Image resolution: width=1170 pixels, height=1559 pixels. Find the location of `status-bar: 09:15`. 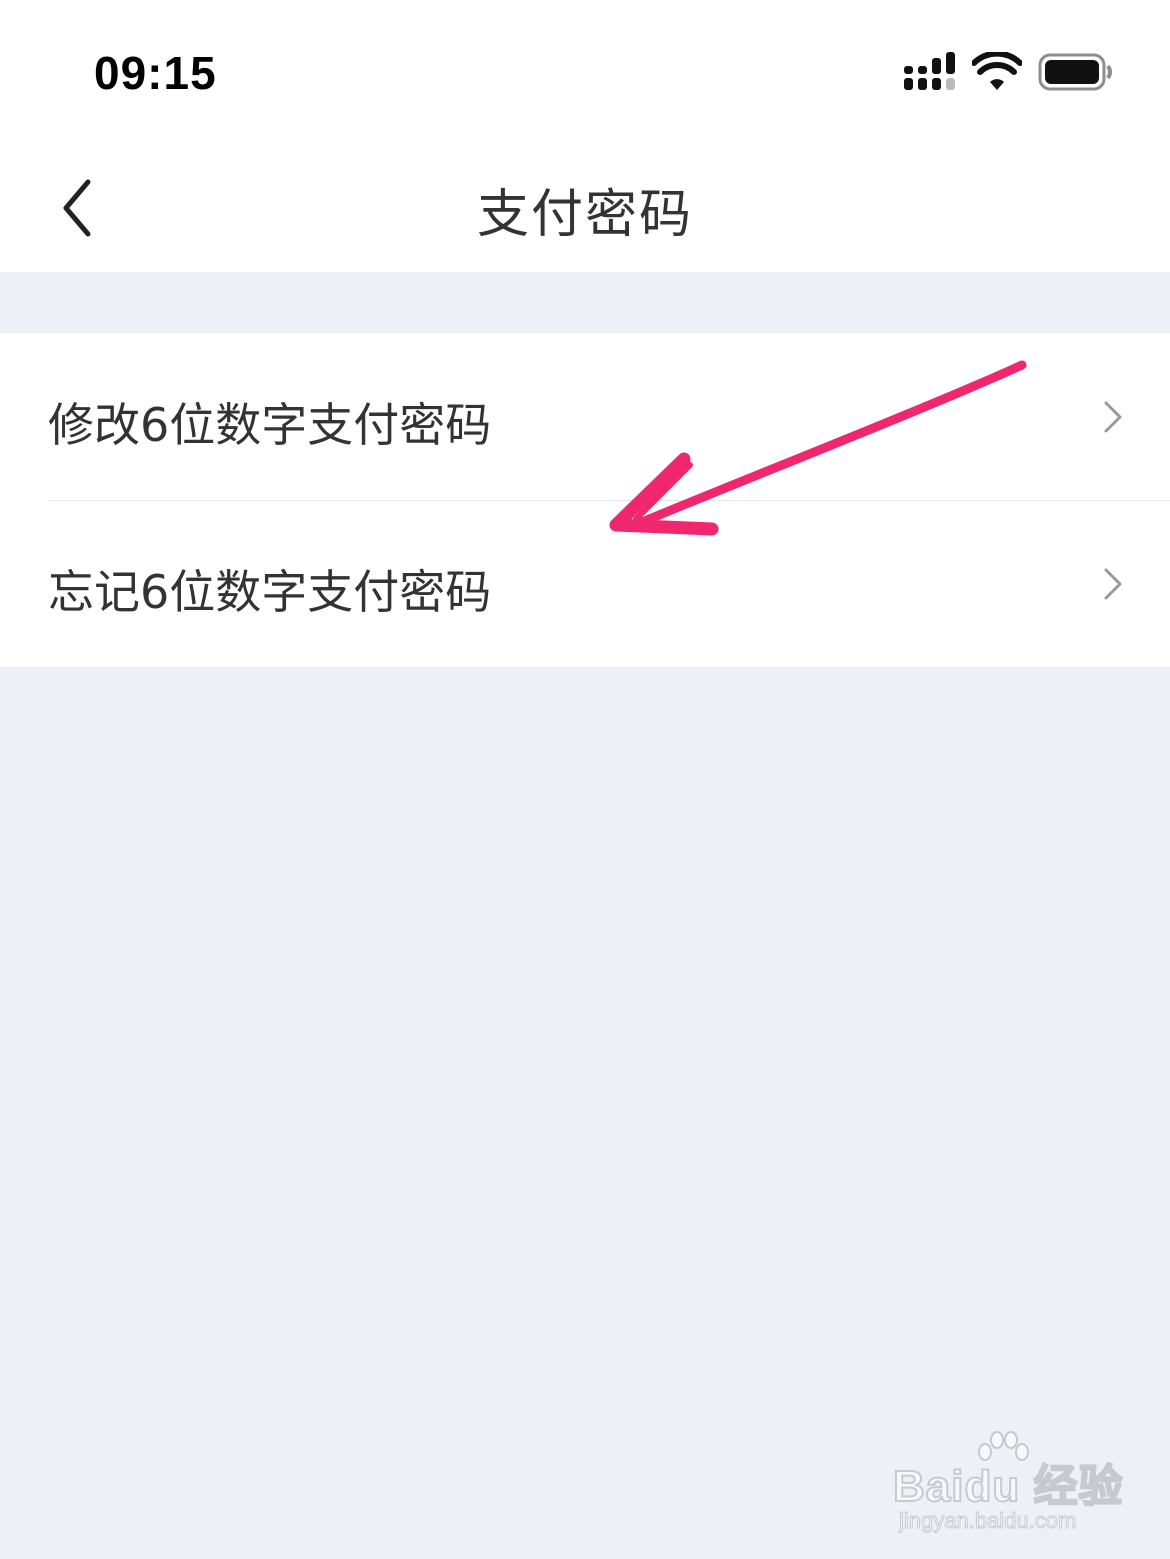

status-bar: 09:15 is located at coordinates (585, 70).